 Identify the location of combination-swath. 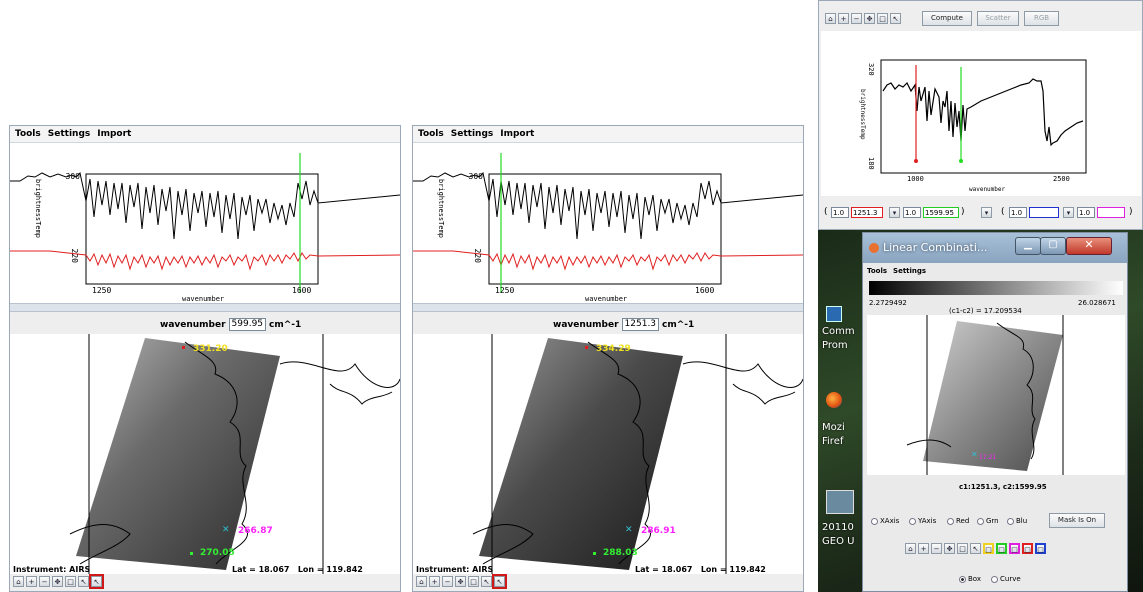
(993, 396).